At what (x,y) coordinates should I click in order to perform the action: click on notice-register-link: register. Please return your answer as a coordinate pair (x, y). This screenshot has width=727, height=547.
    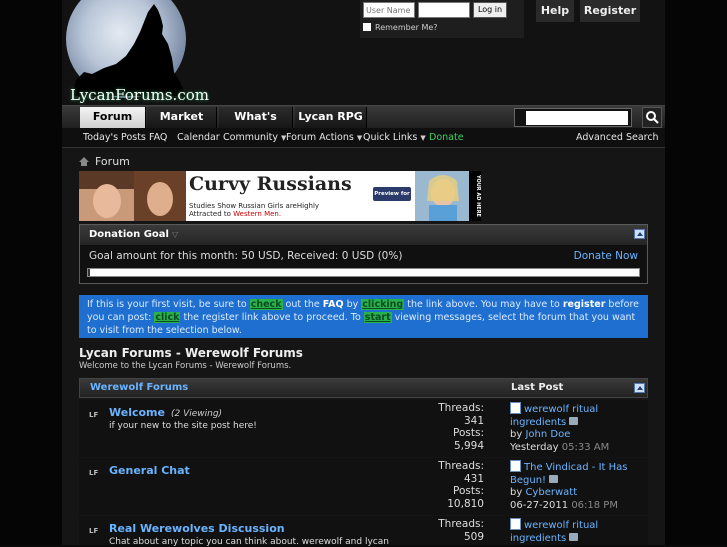
    Looking at the image, I should click on (584, 304).